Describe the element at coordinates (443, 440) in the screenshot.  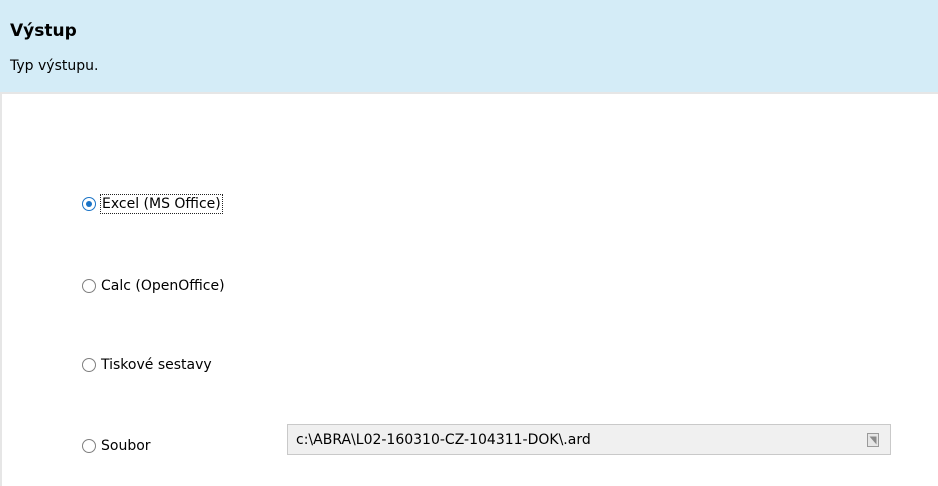
I see `file-path-value: c:\ABRA\L02-160310-CZ-104311-DOK\.ard` at that location.